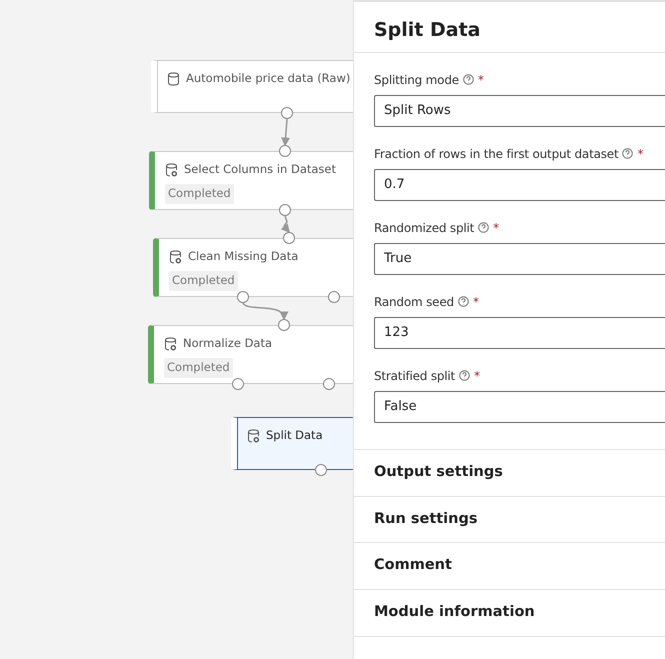 This screenshot has width=665, height=659. What do you see at coordinates (254, 267) in the screenshot?
I see `module-node: Clean Missing Data Completed` at bounding box center [254, 267].